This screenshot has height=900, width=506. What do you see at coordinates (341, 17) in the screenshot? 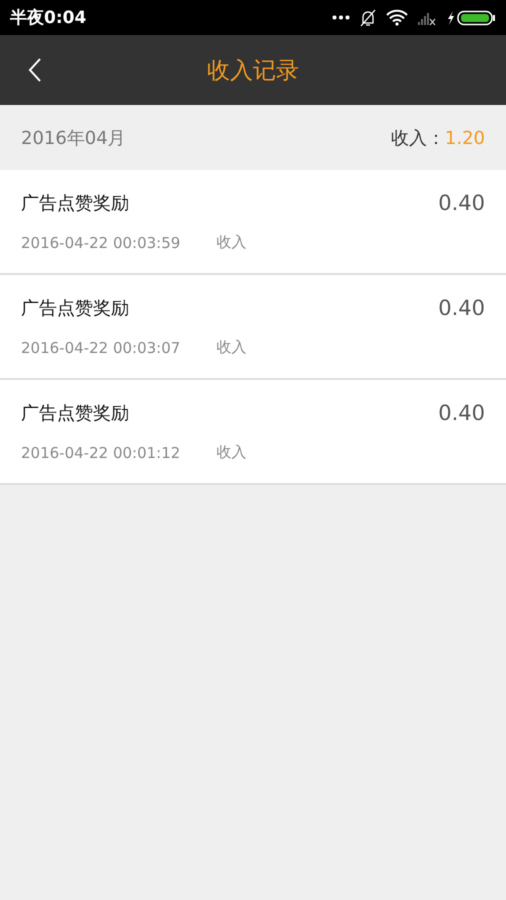
I see `more-icon` at bounding box center [341, 17].